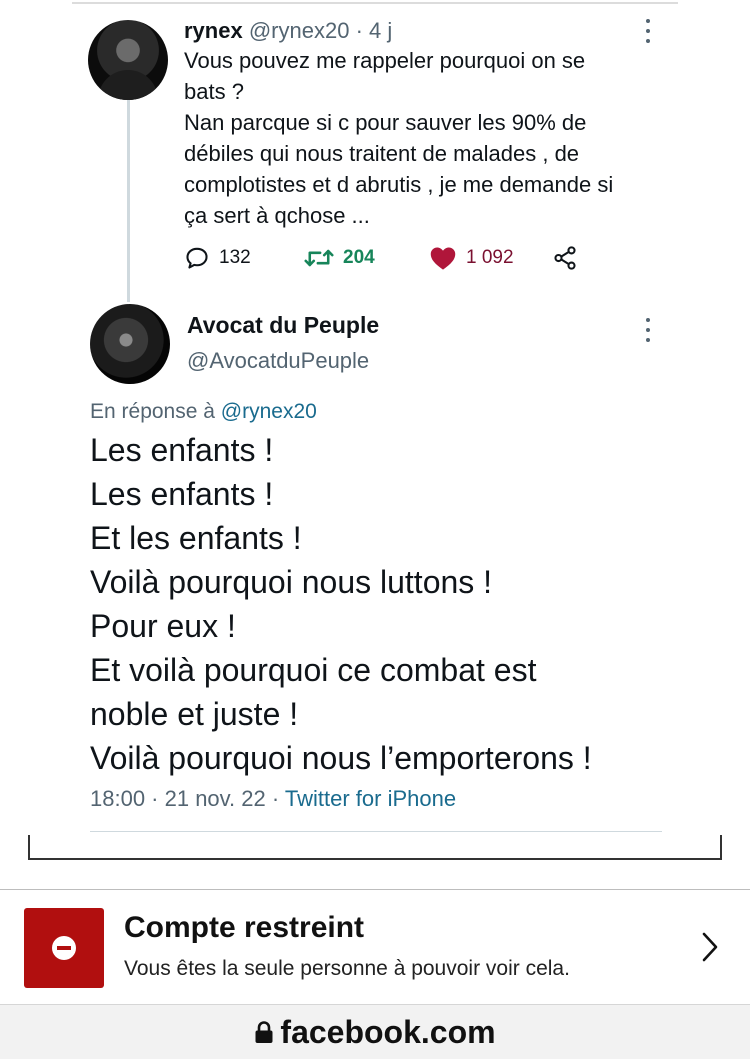 The image size is (750, 1059). I want to click on tweet1-header: rynex @rynex20 · 4 j, so click(288, 31).